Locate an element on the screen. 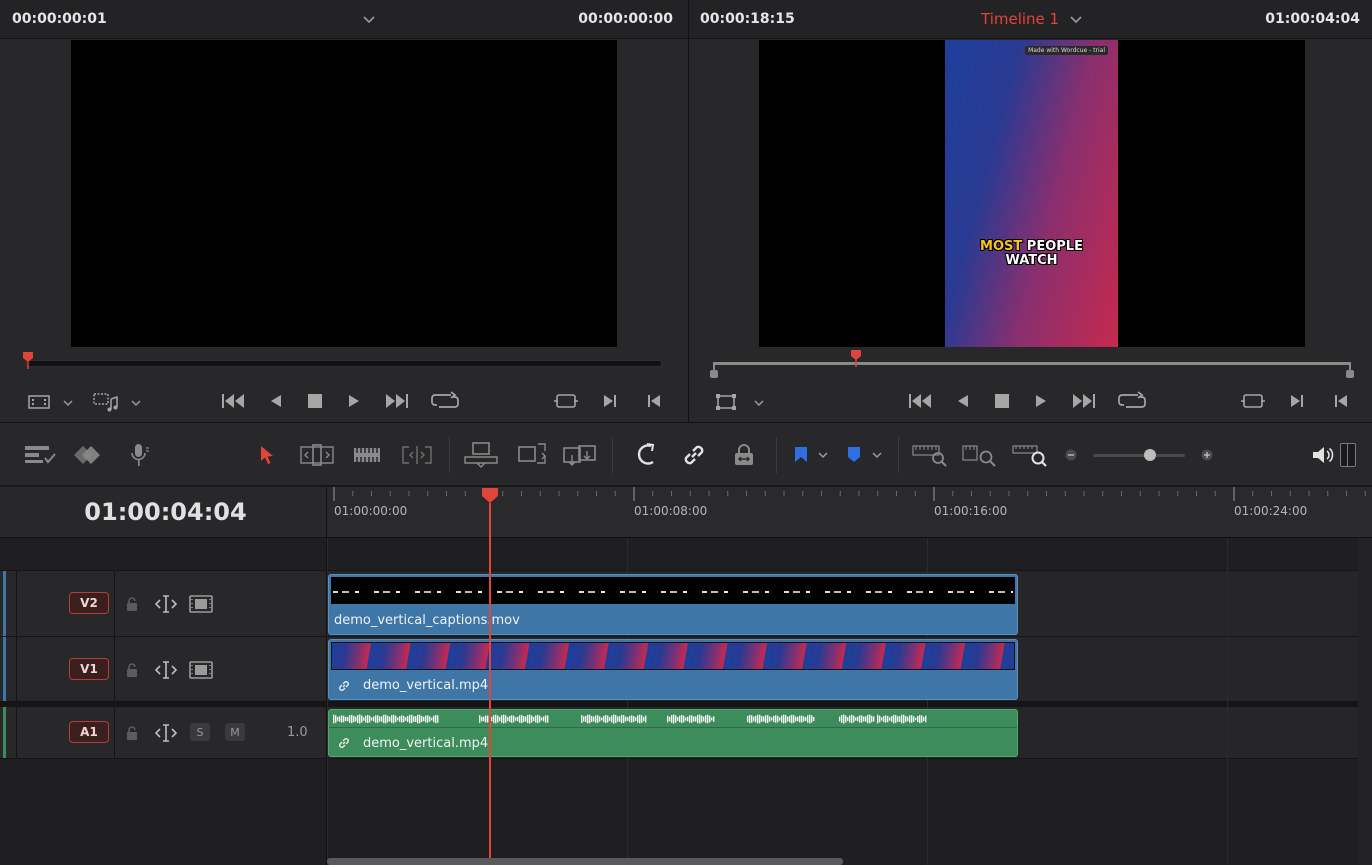  link-icon is located at coordinates (344, 686).